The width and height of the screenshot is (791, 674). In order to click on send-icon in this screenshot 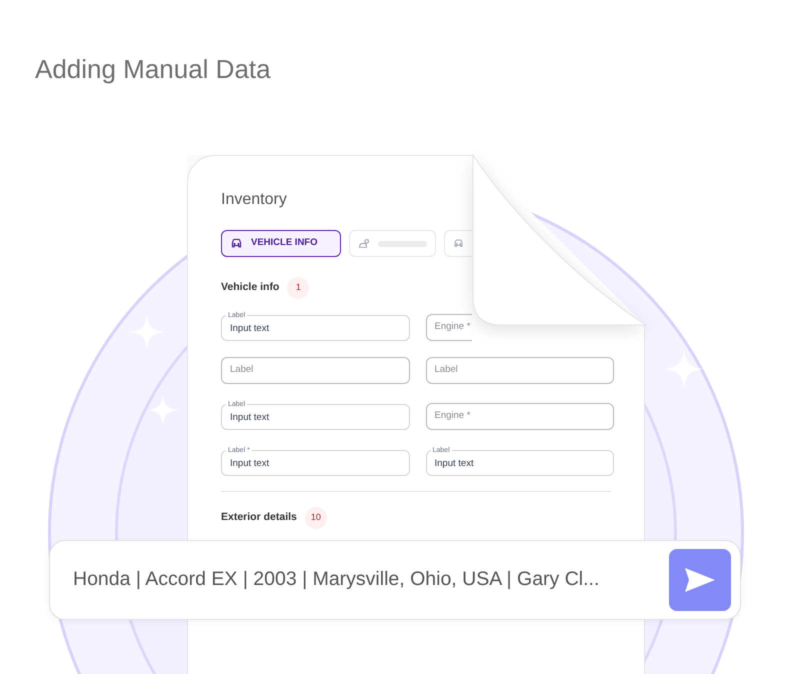, I will do `click(700, 580)`.